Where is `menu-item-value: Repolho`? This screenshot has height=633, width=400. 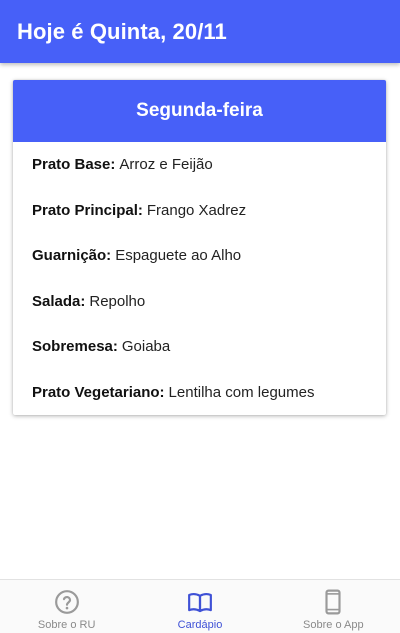 menu-item-value: Repolho is located at coordinates (117, 301).